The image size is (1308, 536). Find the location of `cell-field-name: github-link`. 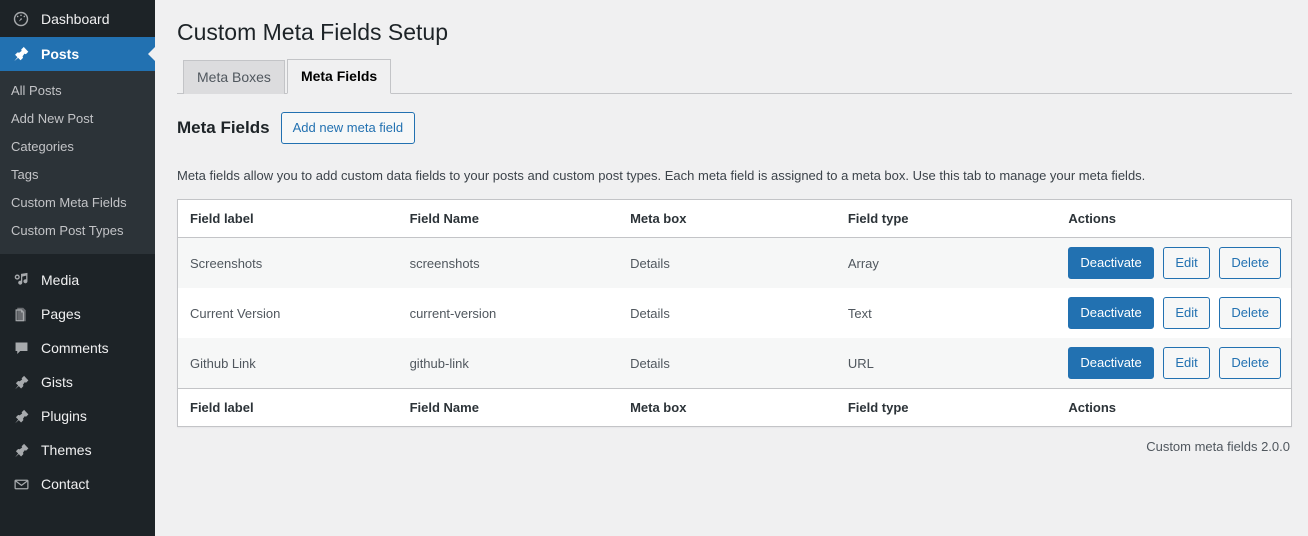

cell-field-name: github-link is located at coordinates (510, 363).